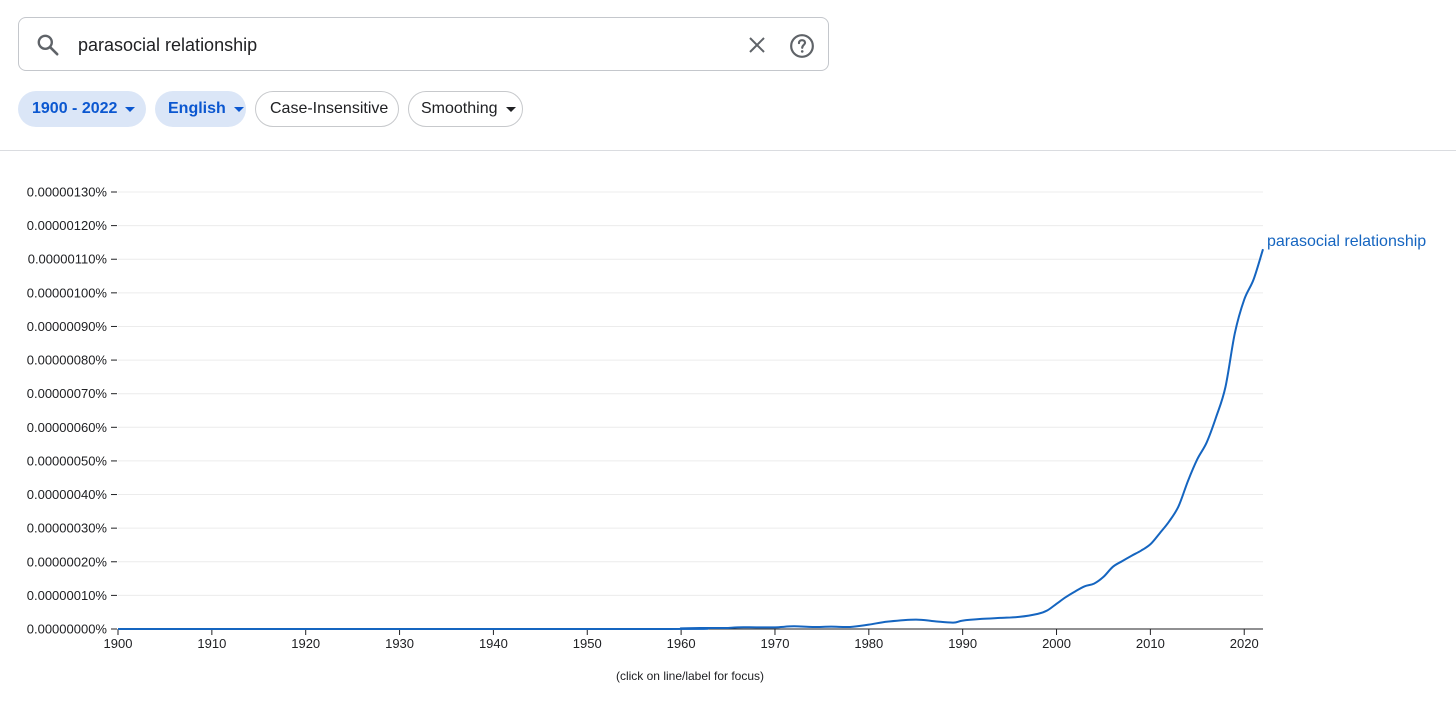 Image resolution: width=1456 pixels, height=701 pixels. What do you see at coordinates (67, 460) in the screenshot?
I see `y-tick-label: 0.00000050%` at bounding box center [67, 460].